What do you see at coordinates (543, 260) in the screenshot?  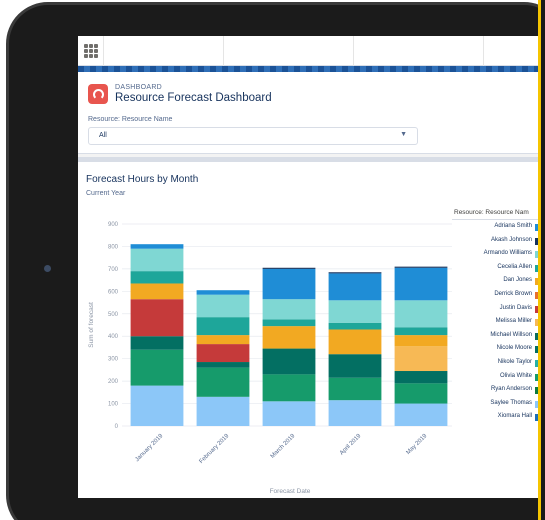 I see `tablet-bezel-edge` at bounding box center [543, 260].